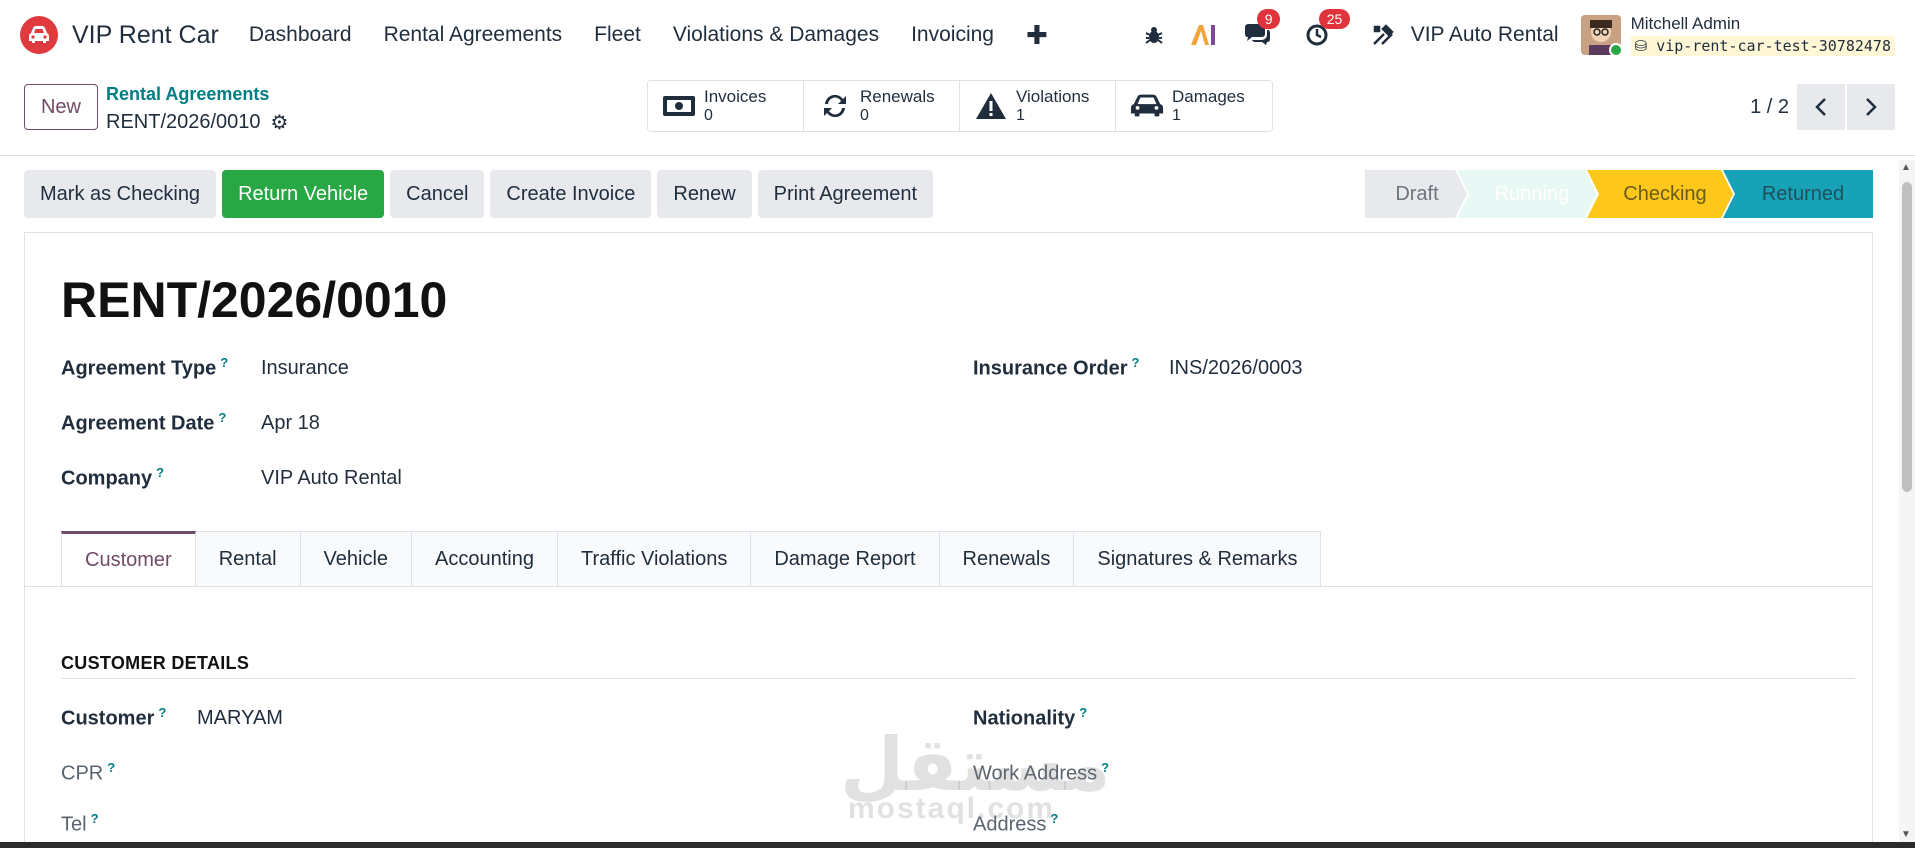 This screenshot has width=1915, height=848. What do you see at coordinates (290, 423) in the screenshot?
I see `agreement-date-value: Apr 18` at bounding box center [290, 423].